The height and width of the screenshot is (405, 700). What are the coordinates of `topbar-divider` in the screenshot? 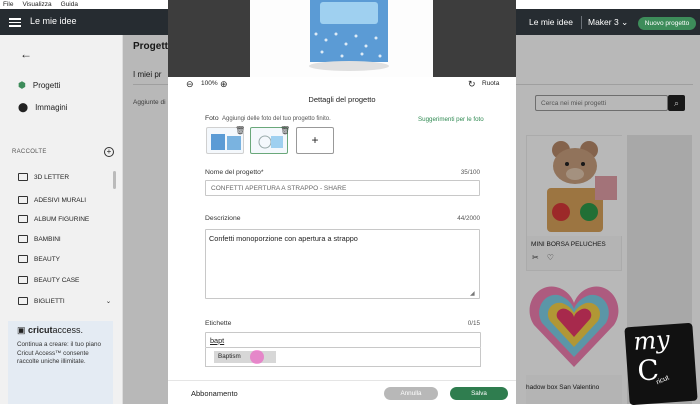 It's located at (581, 22).